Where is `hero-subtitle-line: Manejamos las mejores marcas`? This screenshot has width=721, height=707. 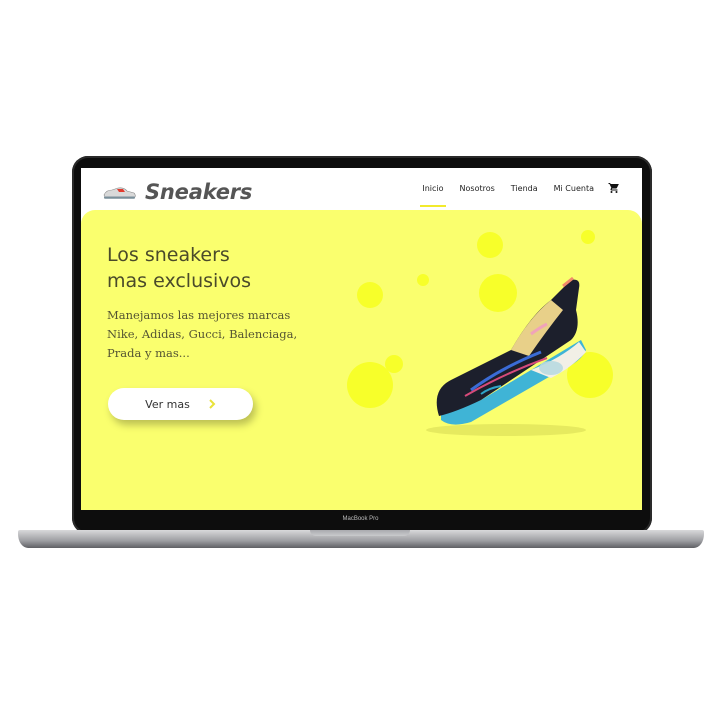 hero-subtitle-line: Manejamos las mejores marcas is located at coordinates (199, 315).